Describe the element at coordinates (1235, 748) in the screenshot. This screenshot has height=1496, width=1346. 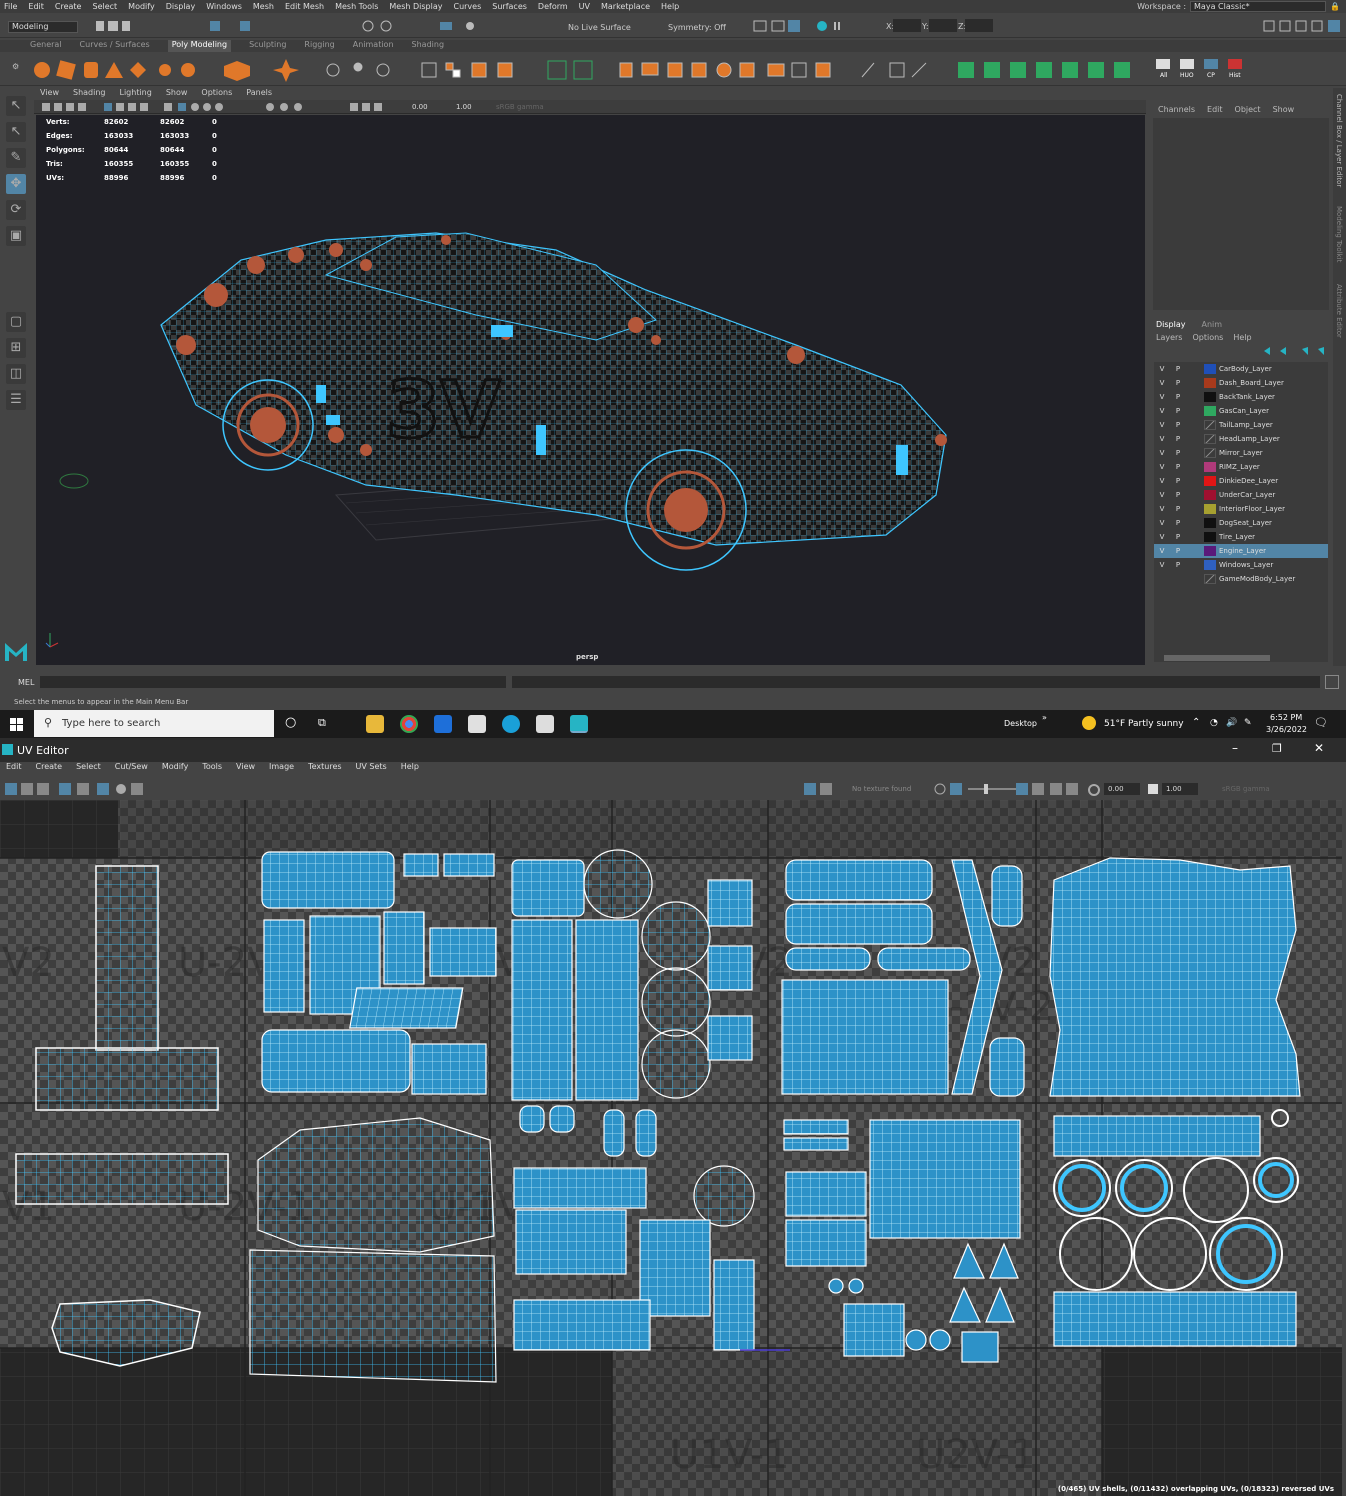
I see `minimize-icon: –` at that location.